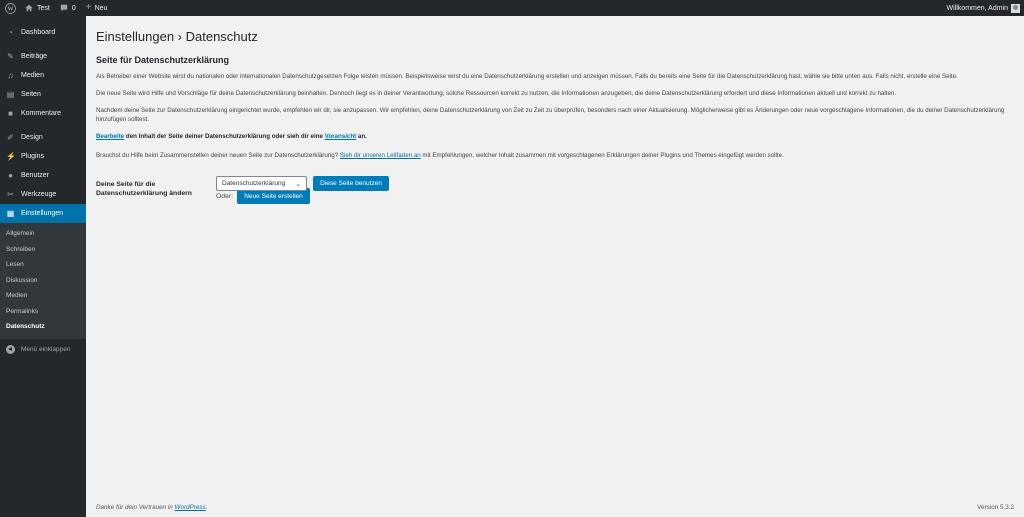 The width and height of the screenshot is (1024, 517). I want to click on wordpress-link: WordPress, so click(190, 507).